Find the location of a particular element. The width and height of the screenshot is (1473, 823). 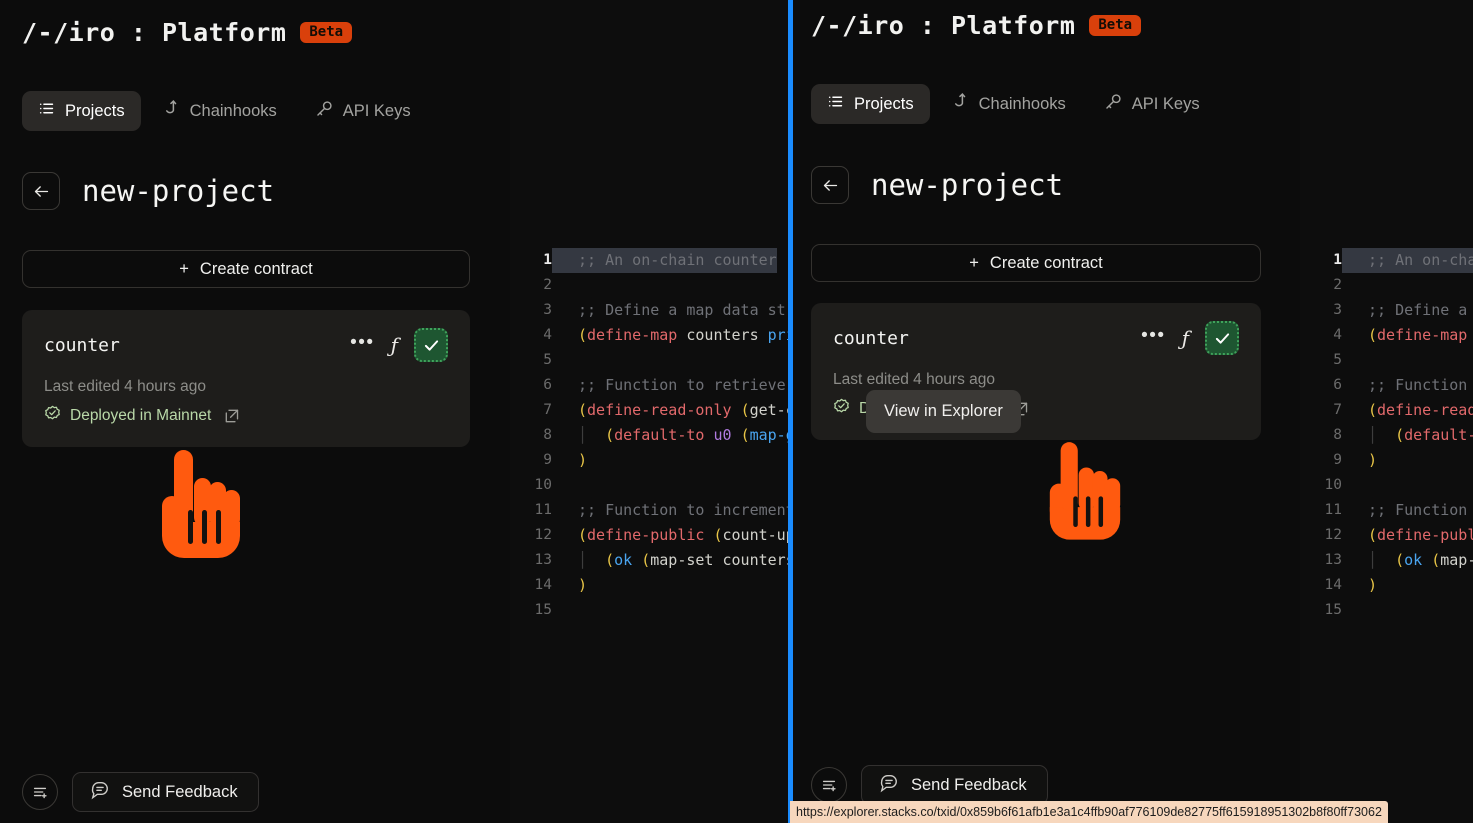

tab-projects-after: Projects is located at coordinates (870, 104).